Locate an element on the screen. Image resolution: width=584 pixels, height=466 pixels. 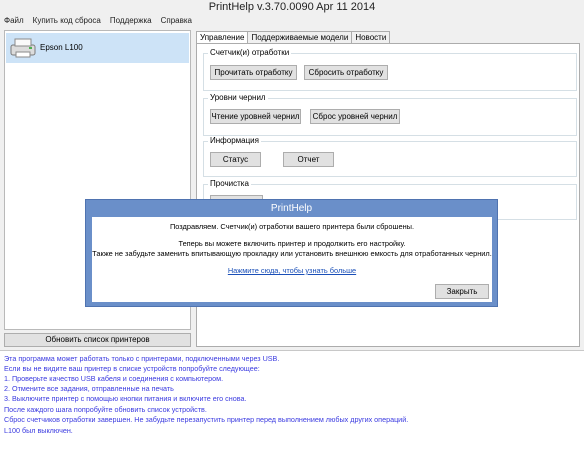
menu-support: Поддержка is located at coordinates (131, 22).